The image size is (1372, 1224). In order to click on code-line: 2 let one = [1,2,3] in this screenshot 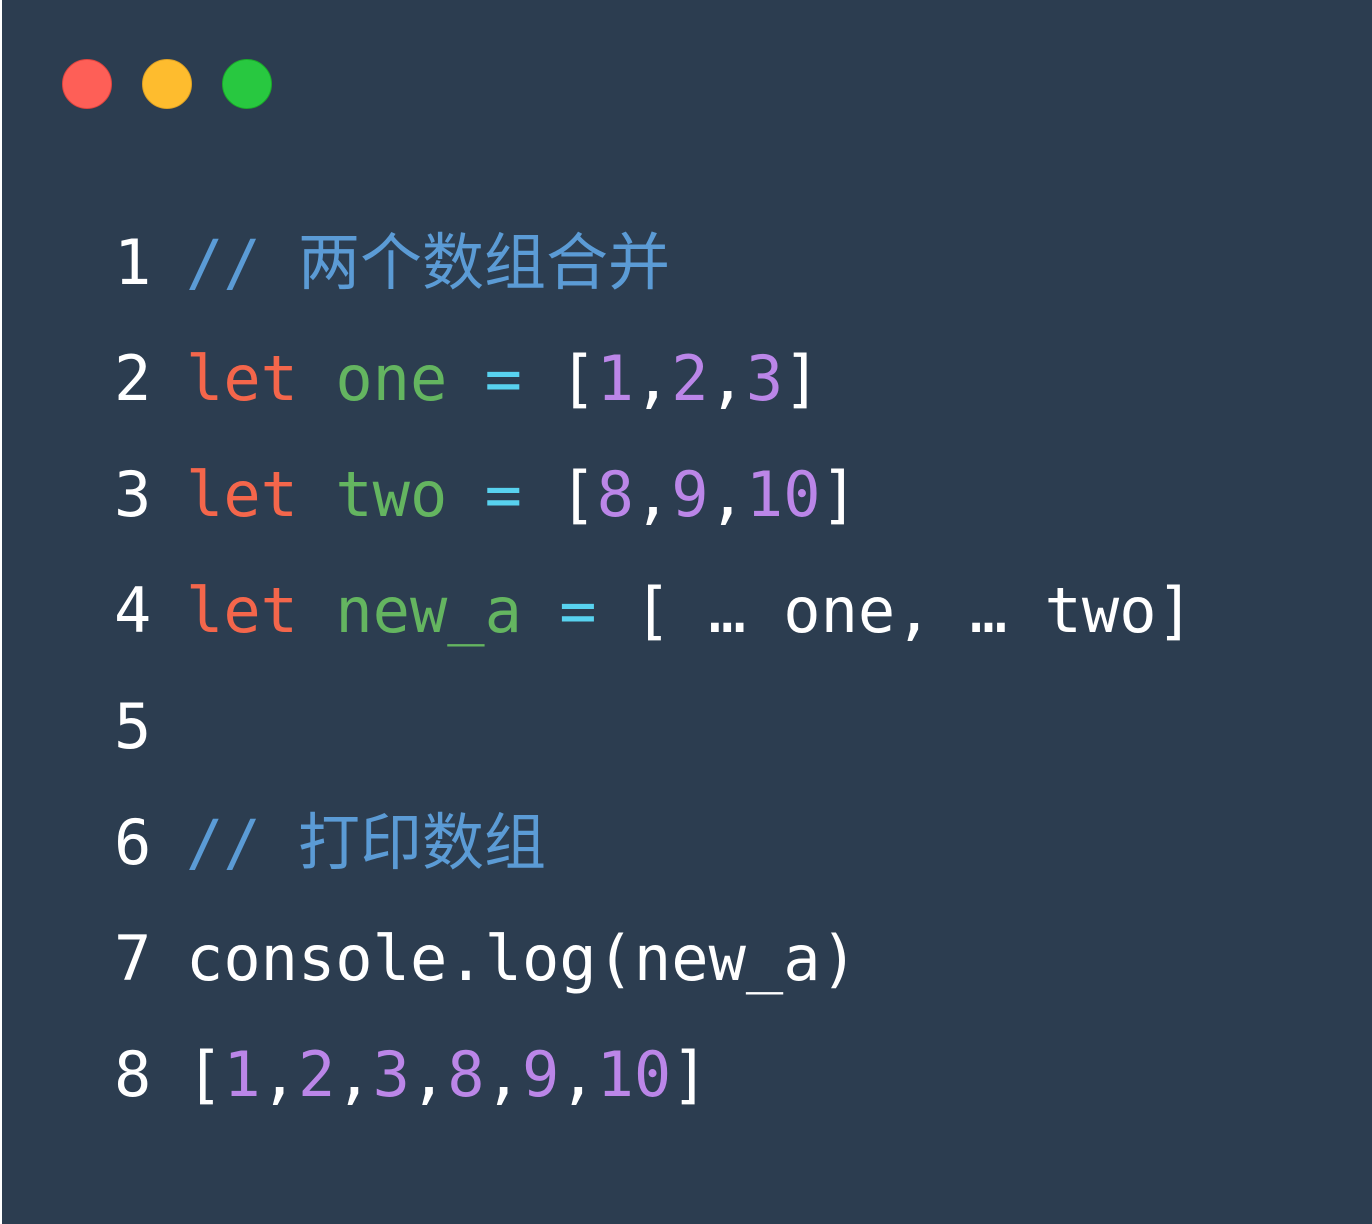, I will do `click(654, 379)`.